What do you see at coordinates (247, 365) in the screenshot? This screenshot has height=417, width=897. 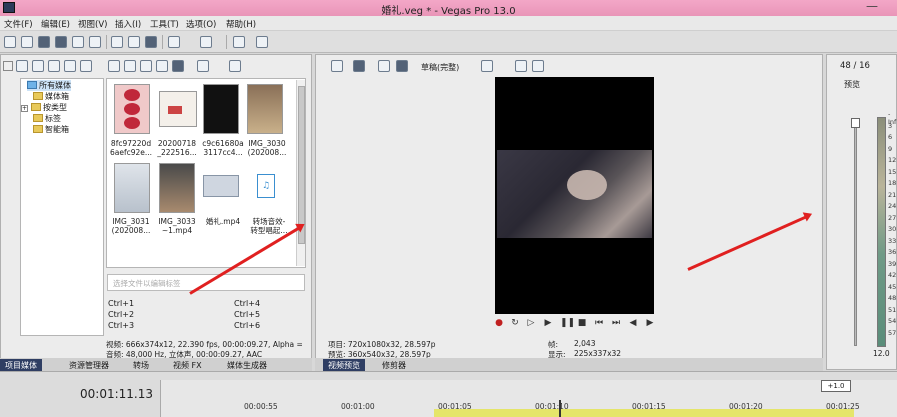 I see `tab-media-generators: 媒体生成器` at bounding box center [247, 365].